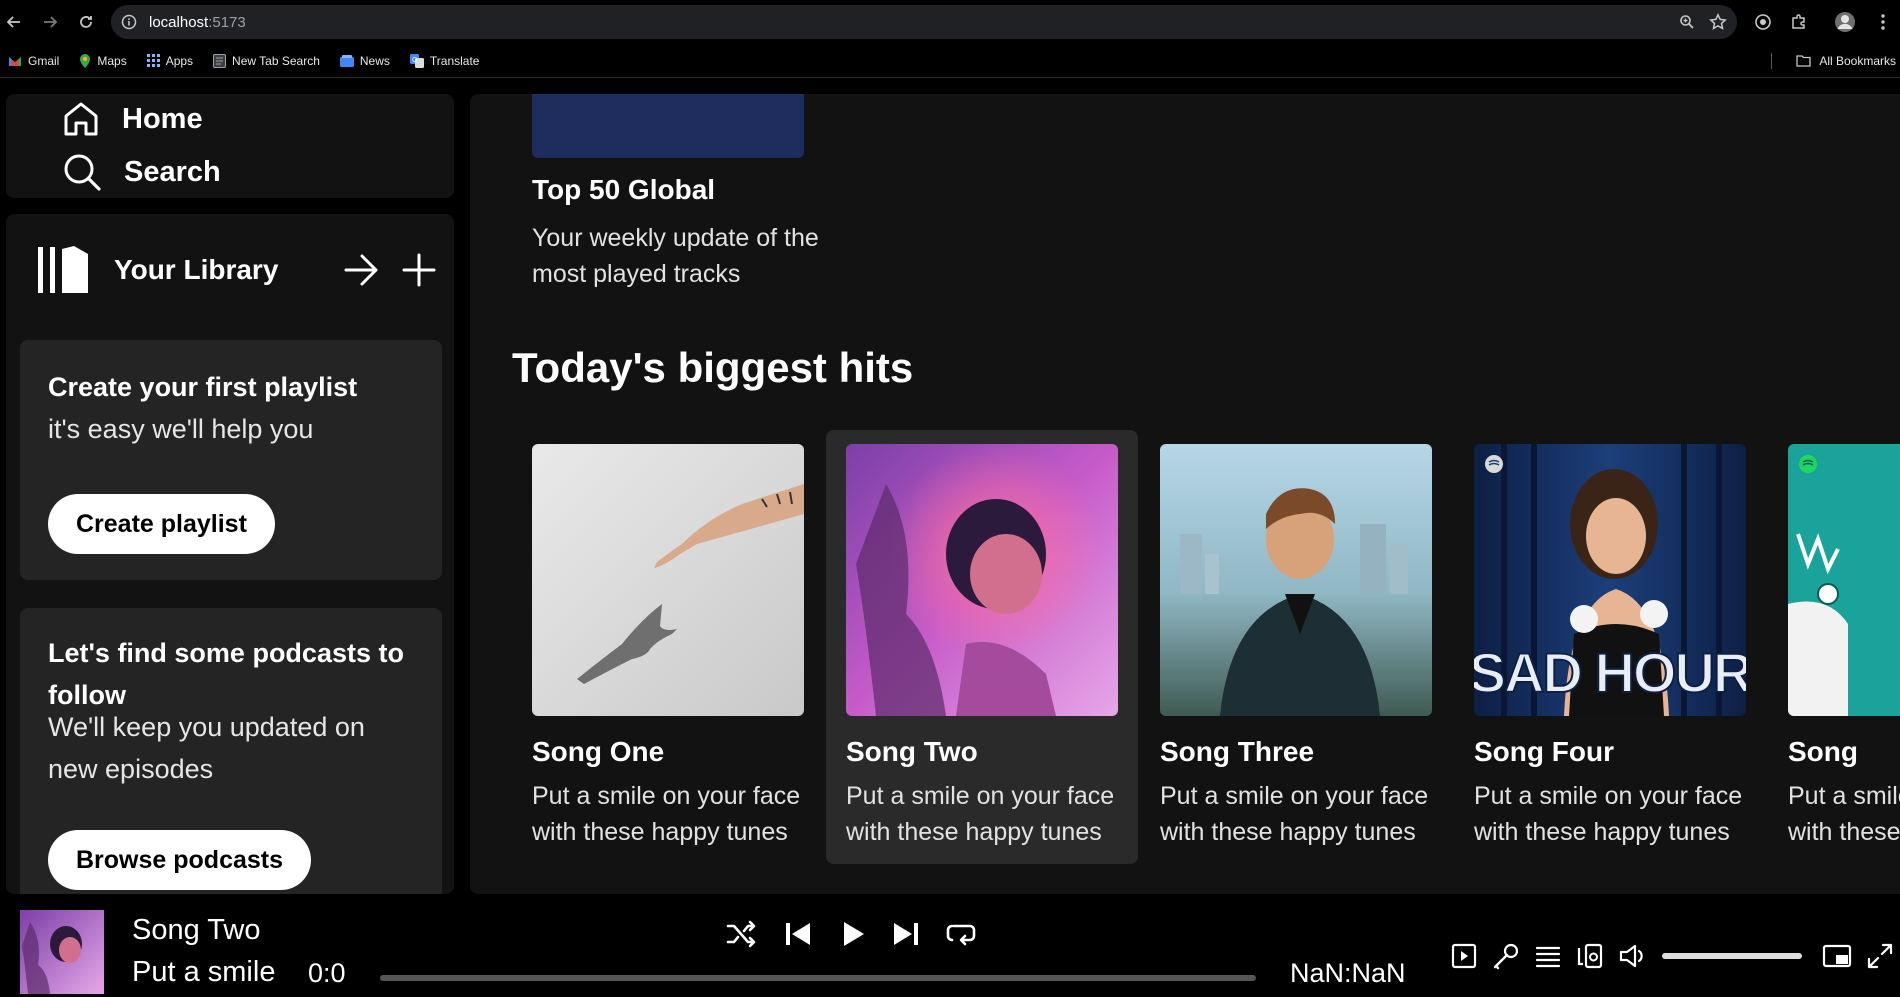  I want to click on bookmark-new-tab-search: New Tab Search, so click(266, 60).